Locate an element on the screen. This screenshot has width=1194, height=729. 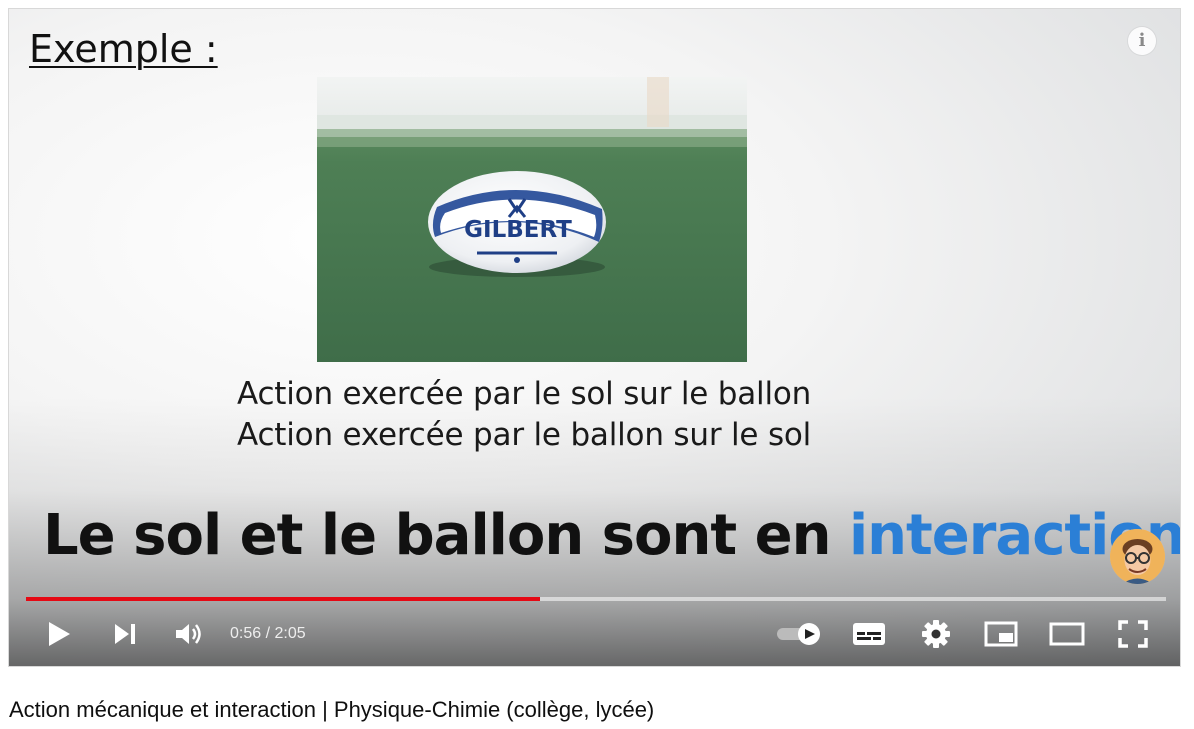
progress-played is located at coordinates (283, 599).